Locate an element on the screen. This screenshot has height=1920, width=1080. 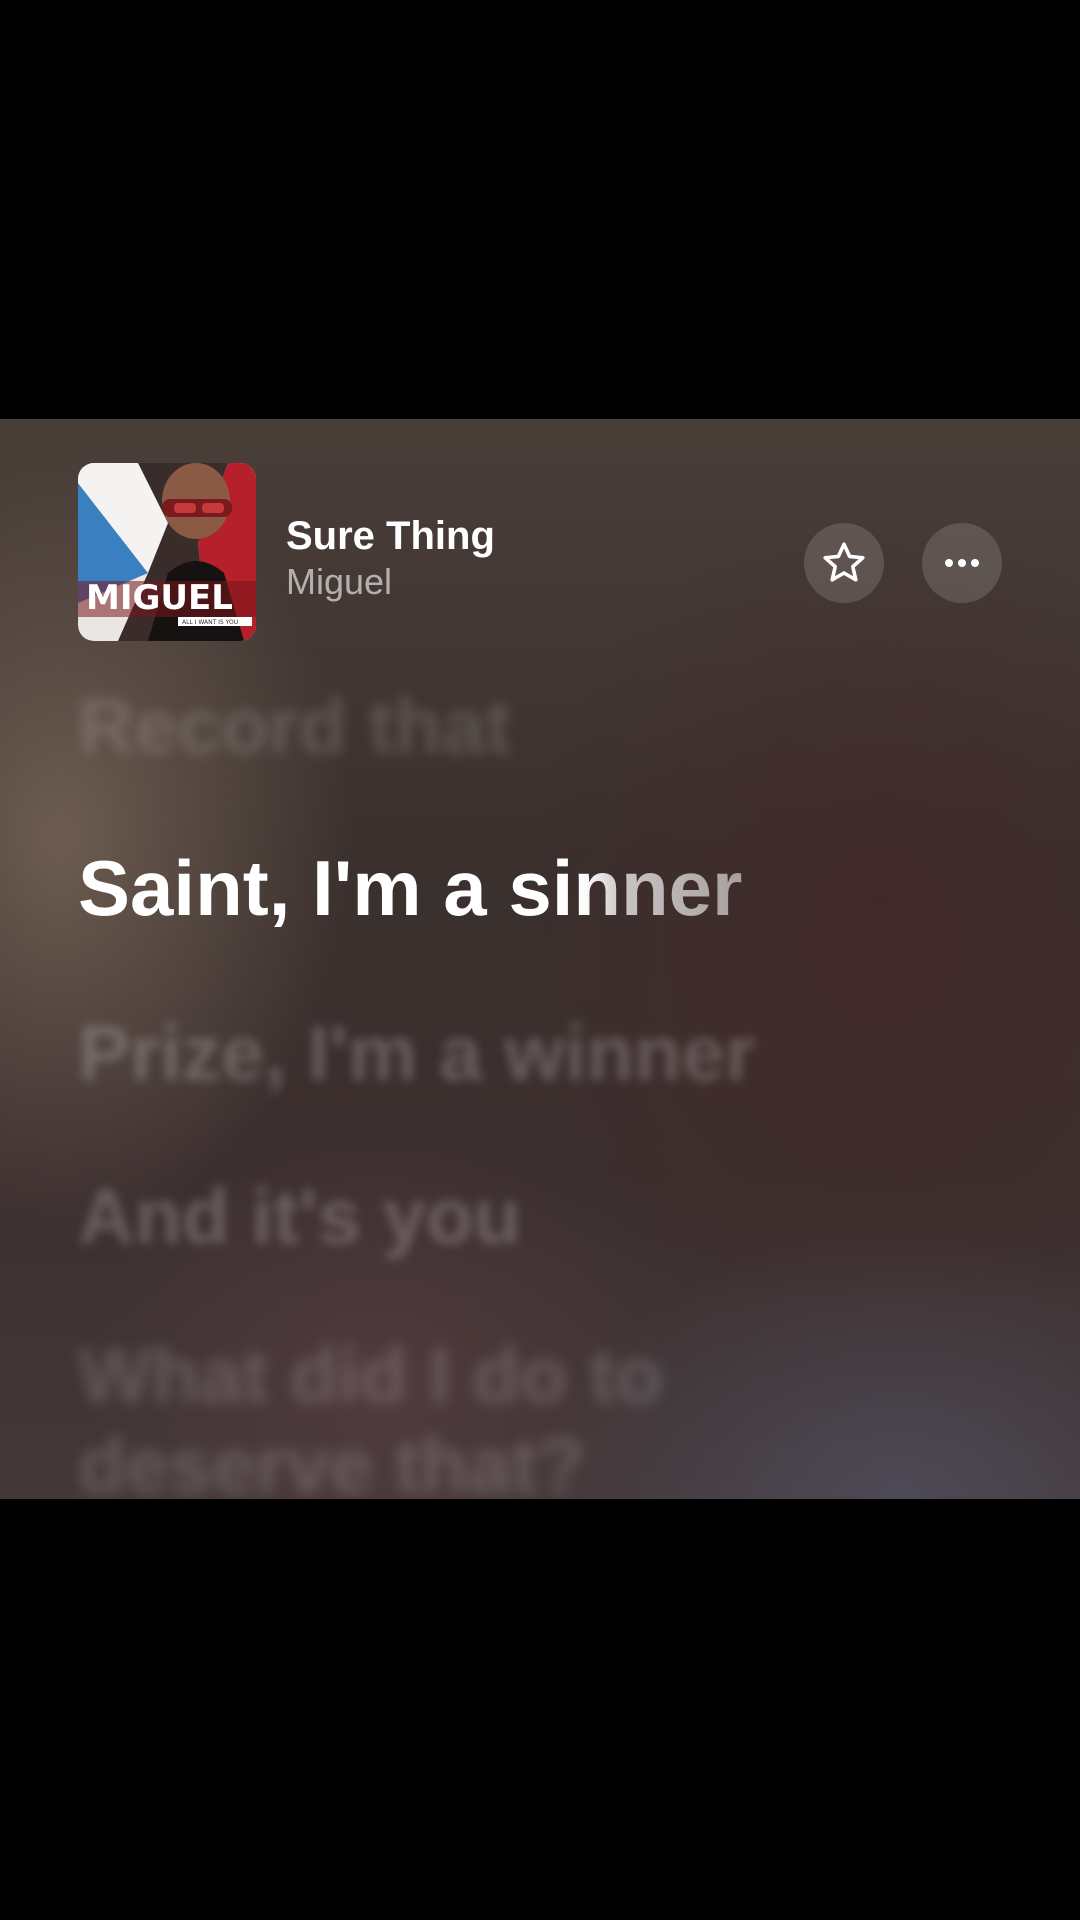
star-outline-icon is located at coordinates (844, 562).